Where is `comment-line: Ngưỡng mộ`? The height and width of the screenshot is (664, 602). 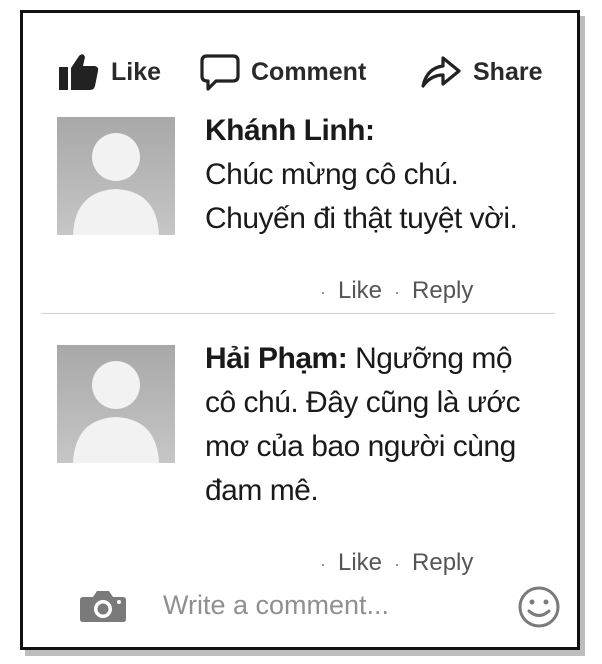 comment-line: Ngưỡng mộ is located at coordinates (434, 358).